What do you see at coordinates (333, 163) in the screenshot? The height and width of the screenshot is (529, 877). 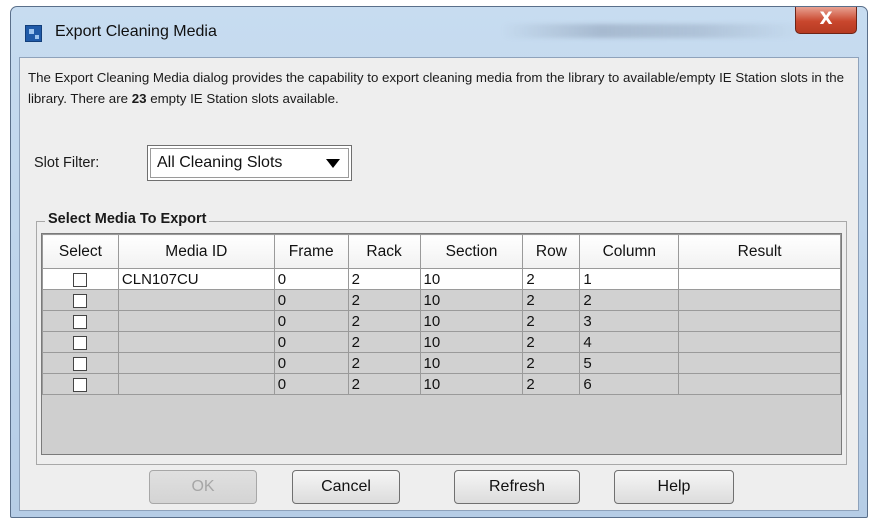 I see `chevron-down-icon` at bounding box center [333, 163].